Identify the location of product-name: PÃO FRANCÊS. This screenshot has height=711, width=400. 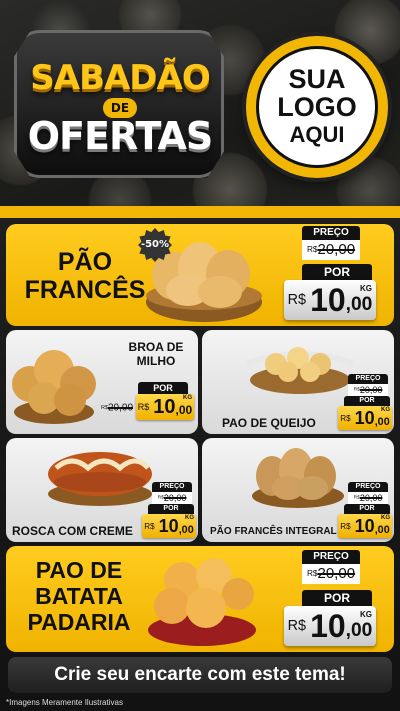
(85, 276).